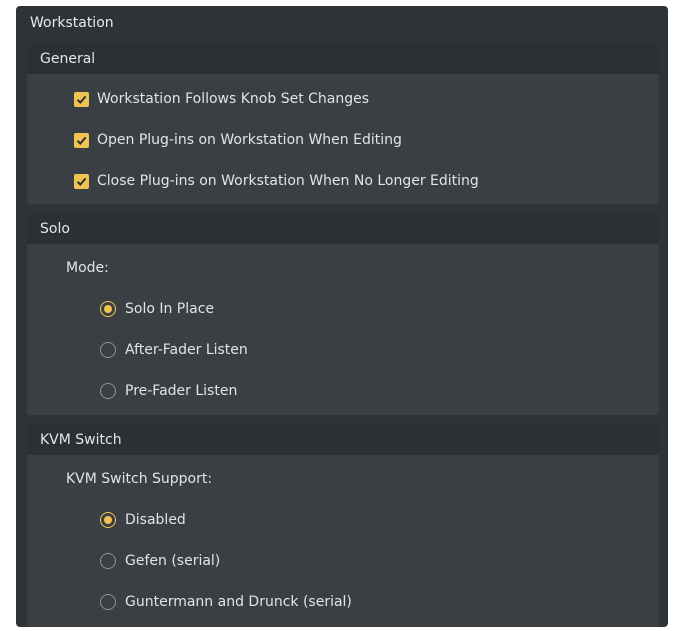 The width and height of the screenshot is (682, 631). I want to click on solo-mode-label: Mode:, so click(87, 268).